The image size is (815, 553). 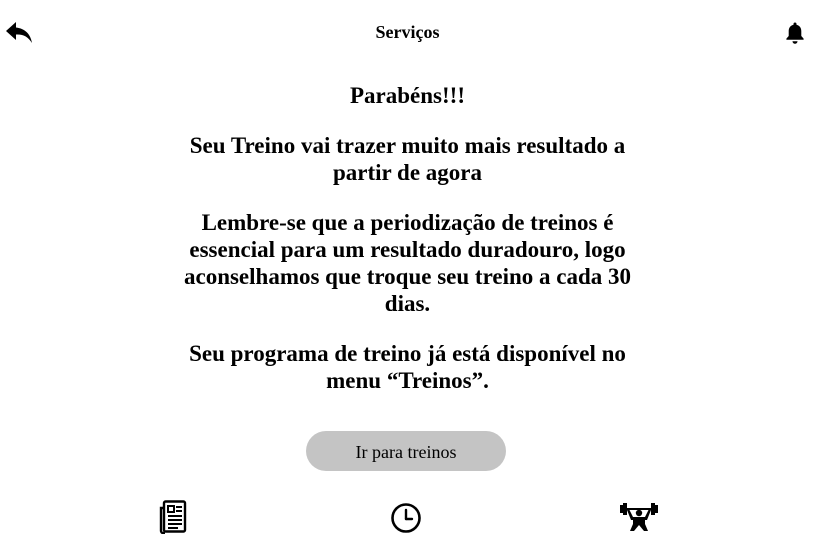 I want to click on clock-icon, so click(x=406, y=518).